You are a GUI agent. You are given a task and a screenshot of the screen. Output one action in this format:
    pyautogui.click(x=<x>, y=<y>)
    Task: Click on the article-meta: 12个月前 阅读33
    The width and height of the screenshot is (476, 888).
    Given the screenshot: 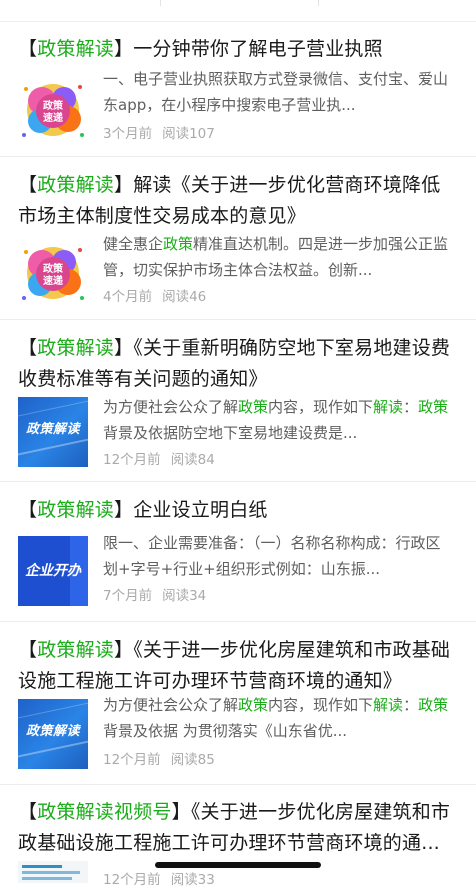 What is the action you would take?
    pyautogui.click(x=159, y=878)
    